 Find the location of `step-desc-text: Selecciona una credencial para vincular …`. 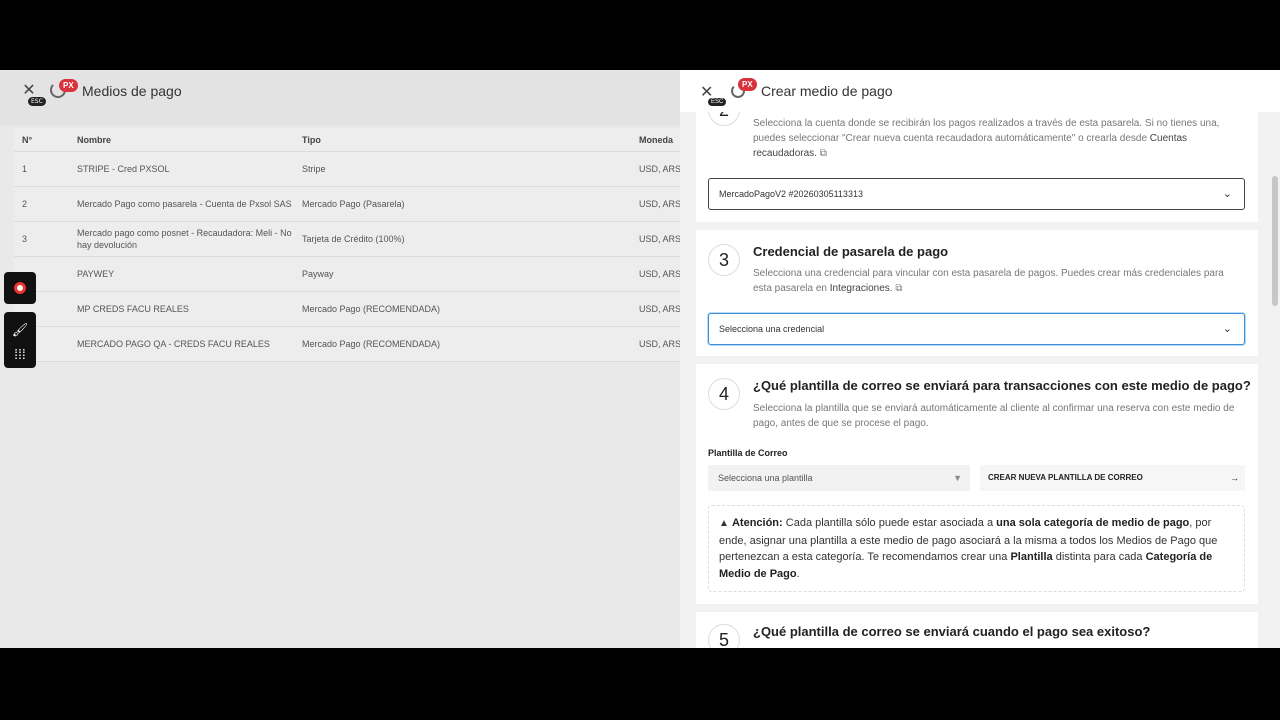

step-desc-text: Selecciona una credencial para vincular … is located at coordinates (988, 281).